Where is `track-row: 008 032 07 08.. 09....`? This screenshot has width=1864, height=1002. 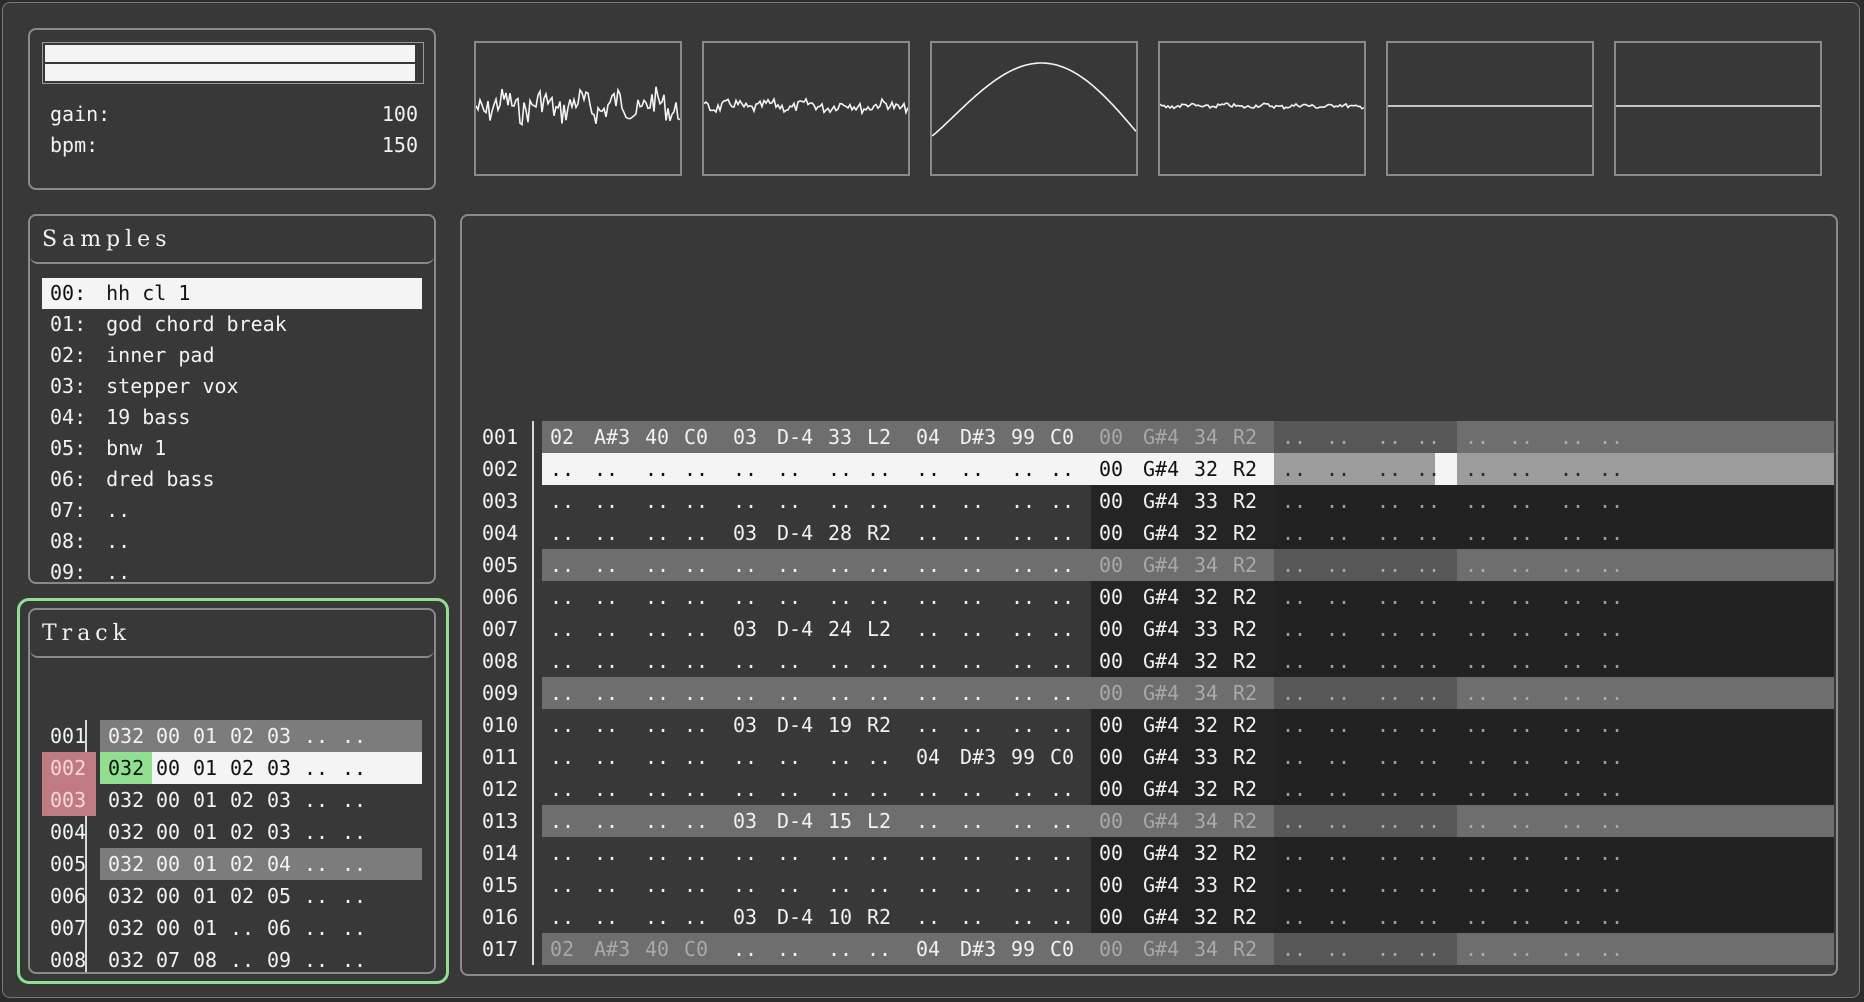 track-row: 008 032 07 08.. 09.... is located at coordinates (232, 958).